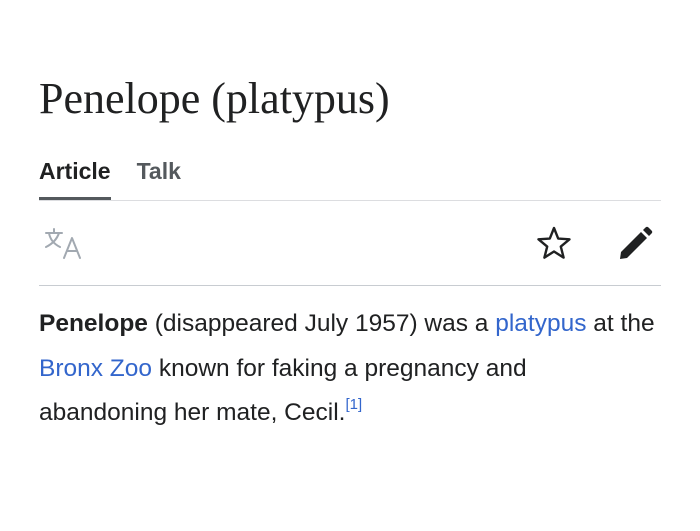 This screenshot has height=531, width=700. Describe the element at coordinates (64, 244) in the screenshot. I see `language-icon` at that location.